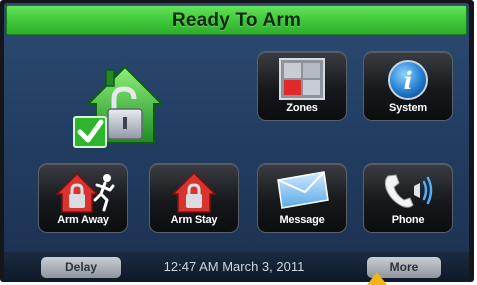 This screenshot has width=477, height=285. Describe the element at coordinates (125, 104) in the screenshot. I see `house-lock-check-icon` at that location.